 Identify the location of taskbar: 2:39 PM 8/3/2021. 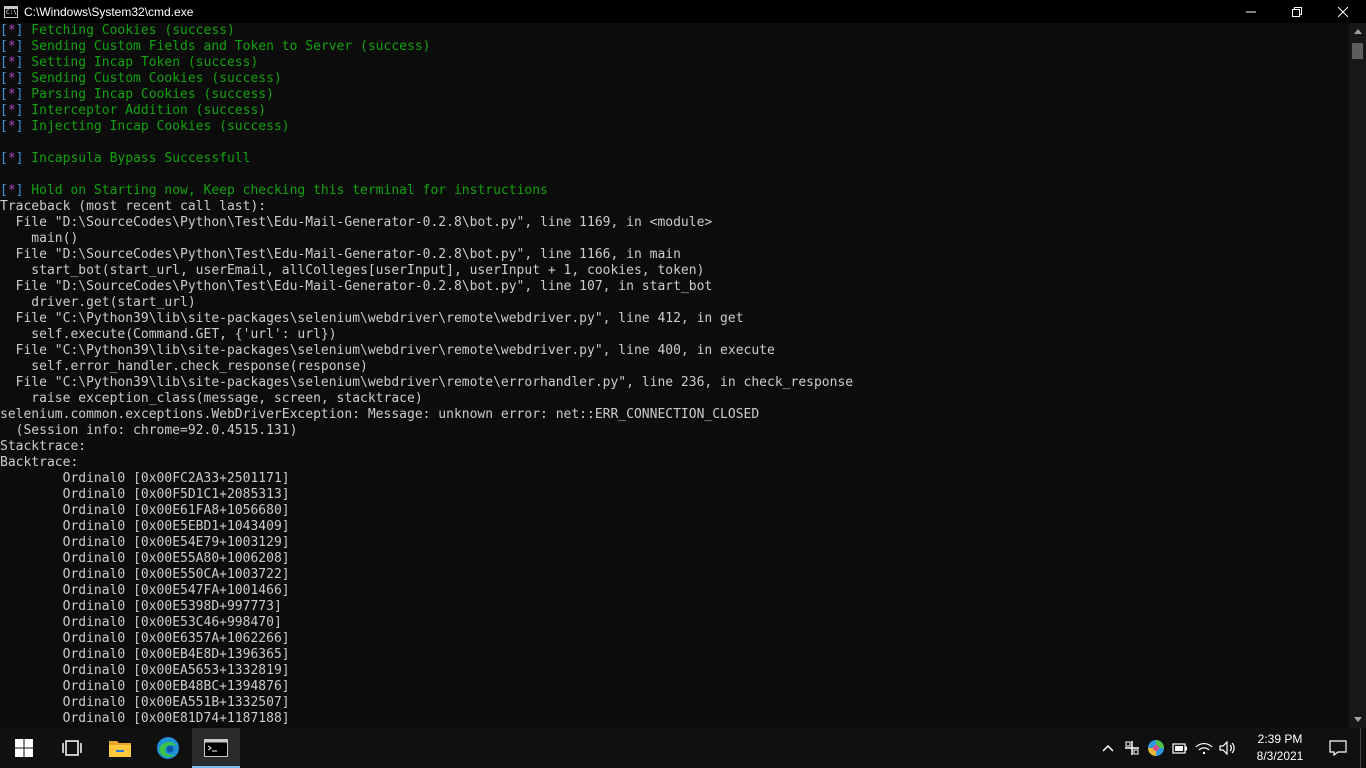
(683, 748).